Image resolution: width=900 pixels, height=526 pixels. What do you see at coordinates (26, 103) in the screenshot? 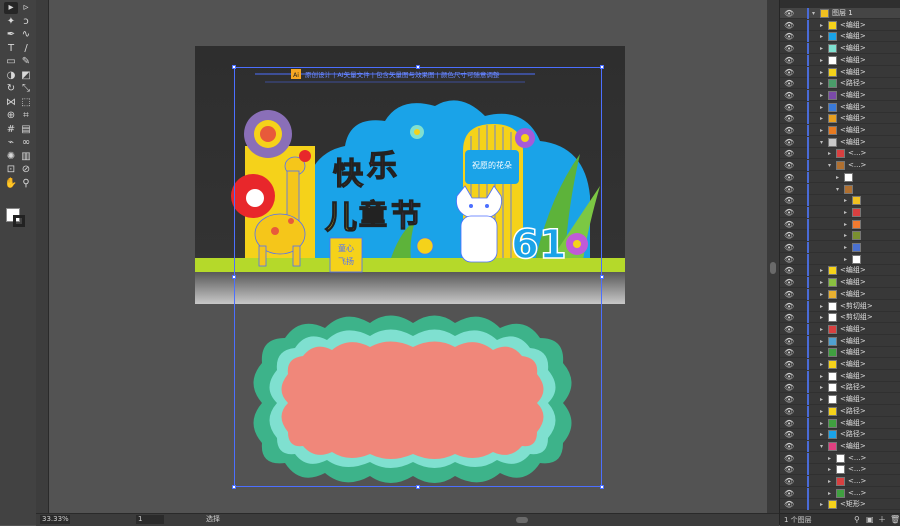
I see `free-transform-tool: ⬚` at bounding box center [26, 103].